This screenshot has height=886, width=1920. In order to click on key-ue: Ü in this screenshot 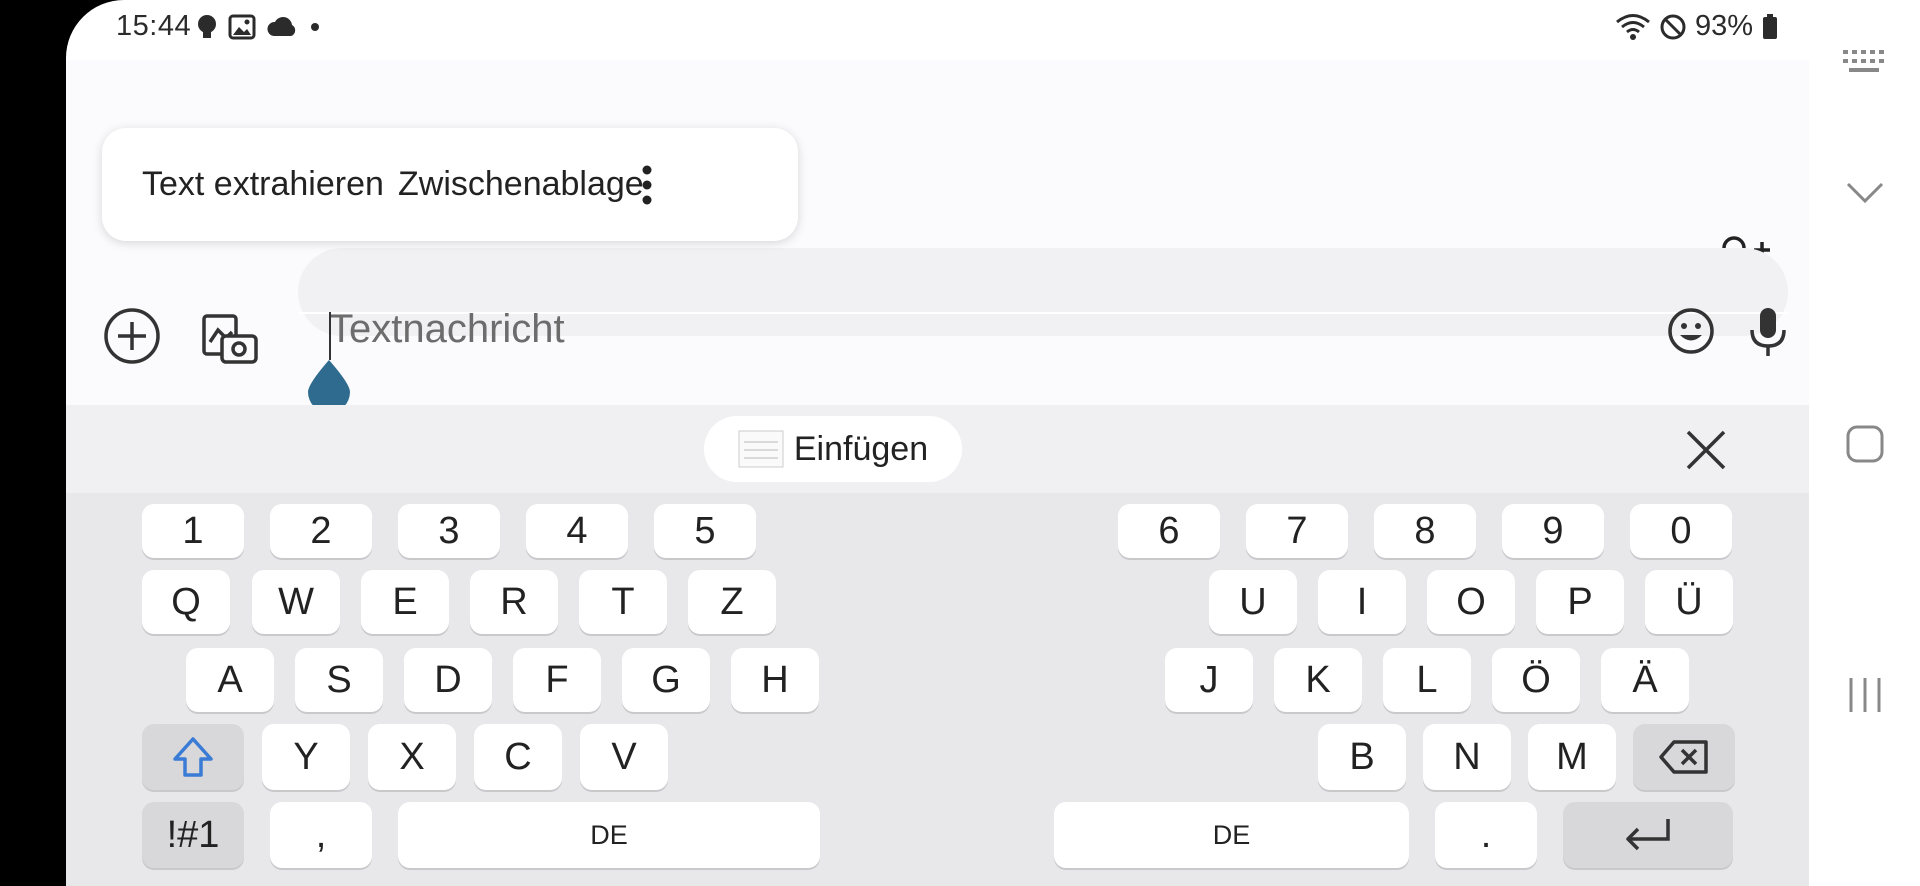, I will do `click(1689, 602)`.